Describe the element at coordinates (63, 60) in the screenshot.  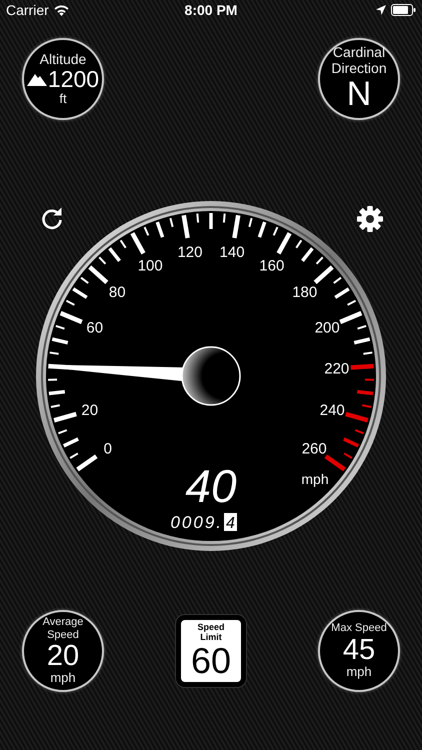
I see `dial-label: Altitude` at that location.